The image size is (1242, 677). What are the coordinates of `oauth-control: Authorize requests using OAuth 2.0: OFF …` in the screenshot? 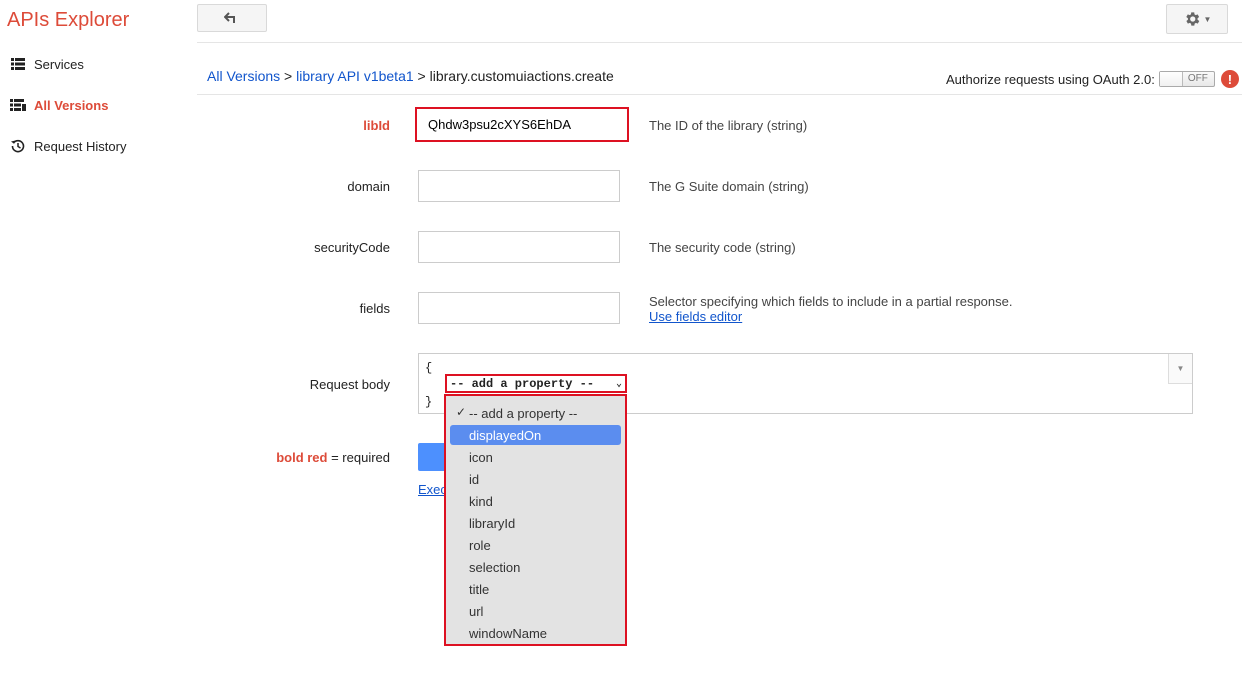 It's located at (1092, 79).